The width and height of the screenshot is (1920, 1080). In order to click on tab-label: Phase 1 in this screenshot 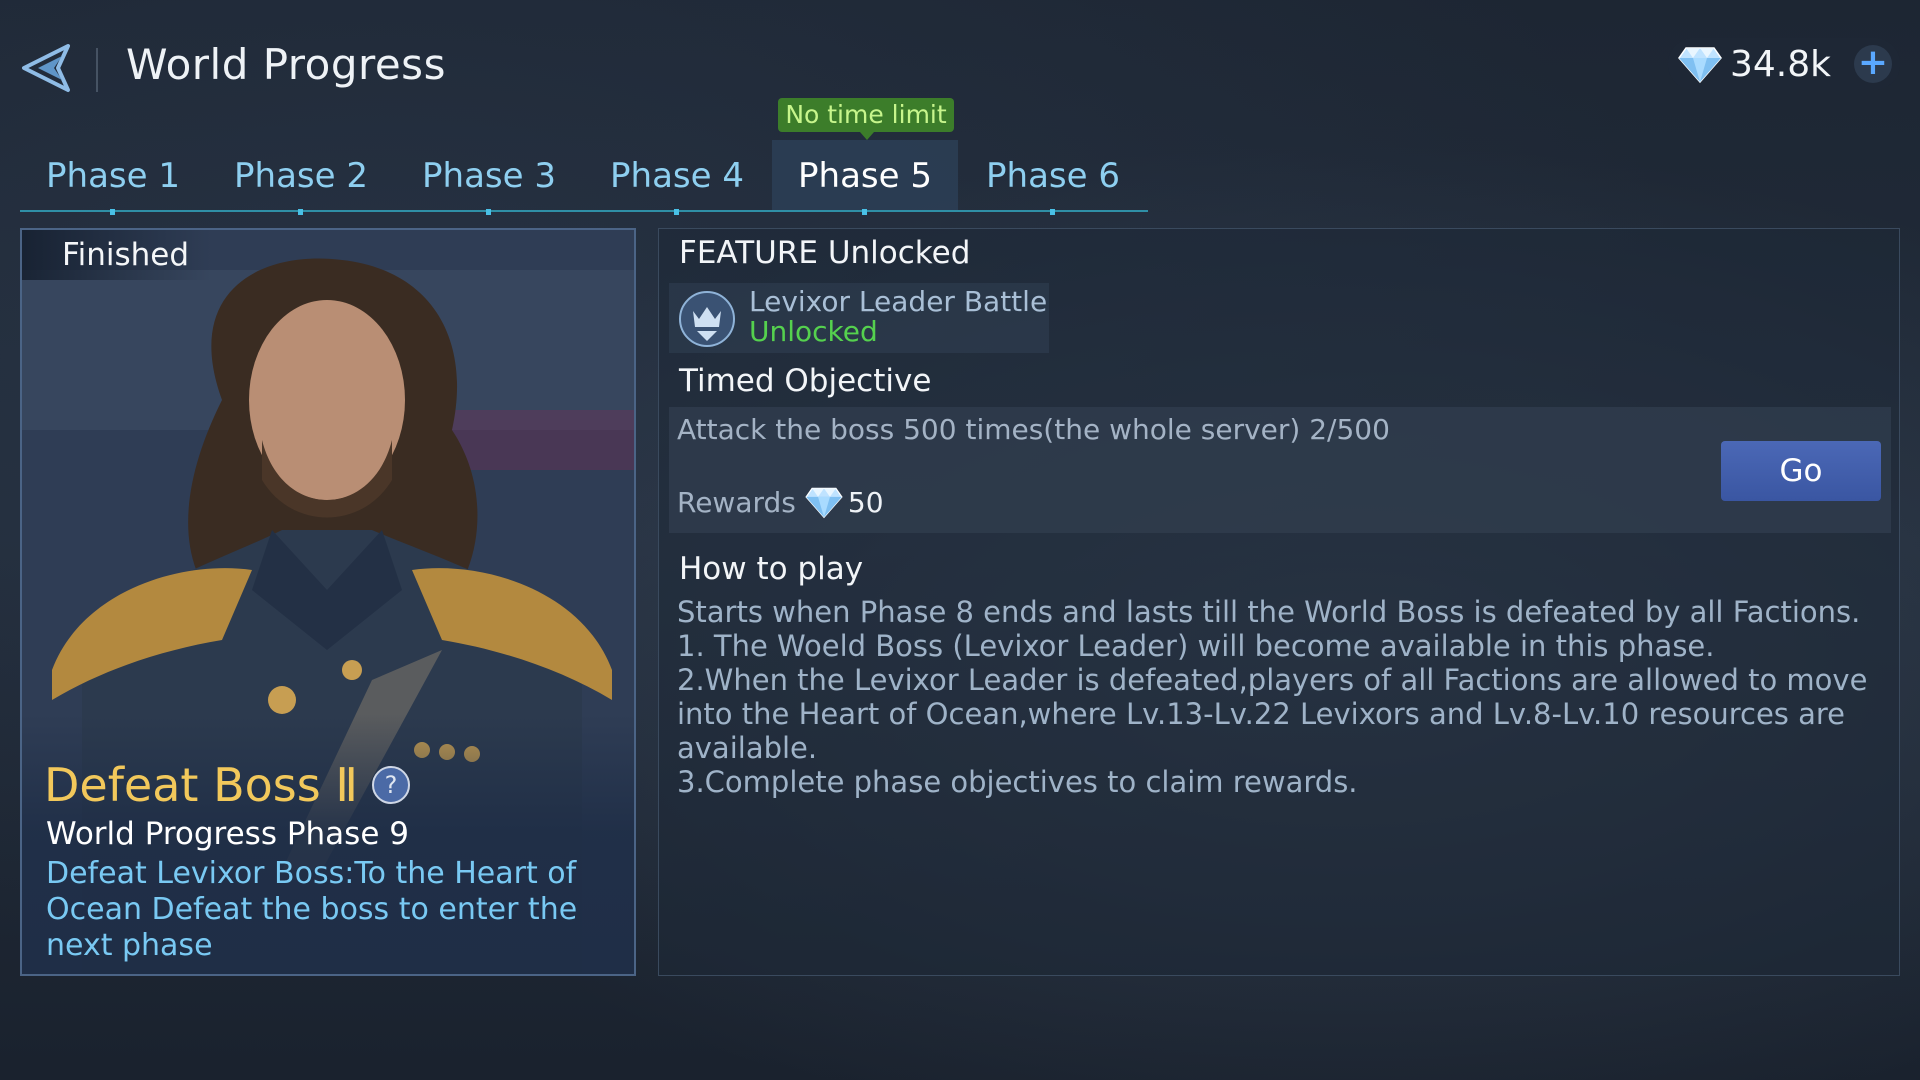, I will do `click(113, 176)`.